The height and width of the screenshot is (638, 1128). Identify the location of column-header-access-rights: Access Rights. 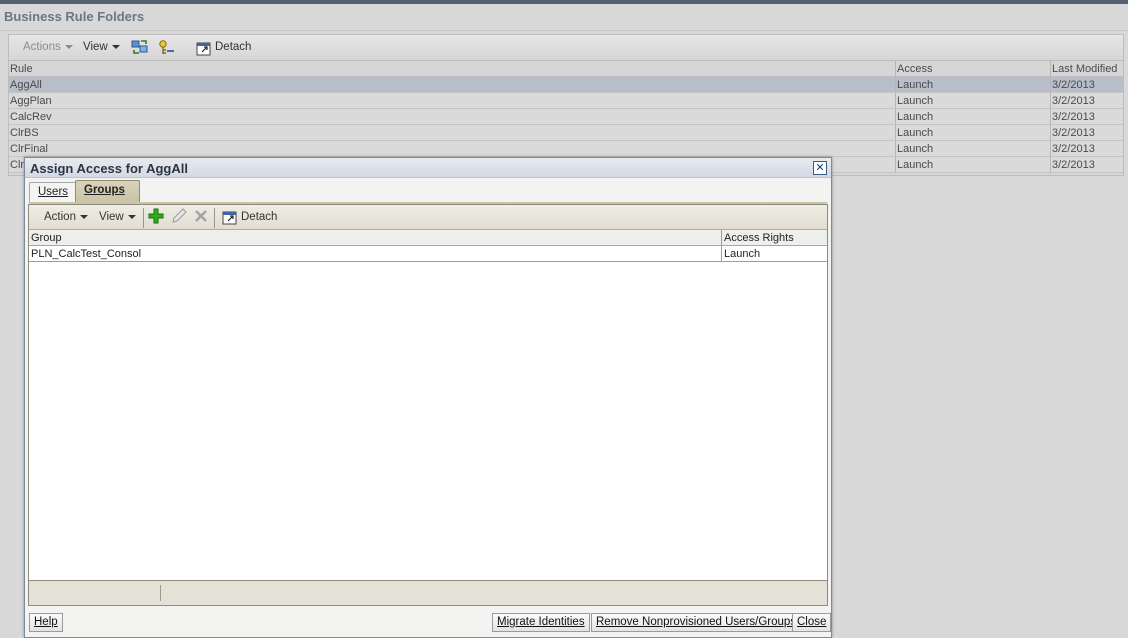
(759, 238).